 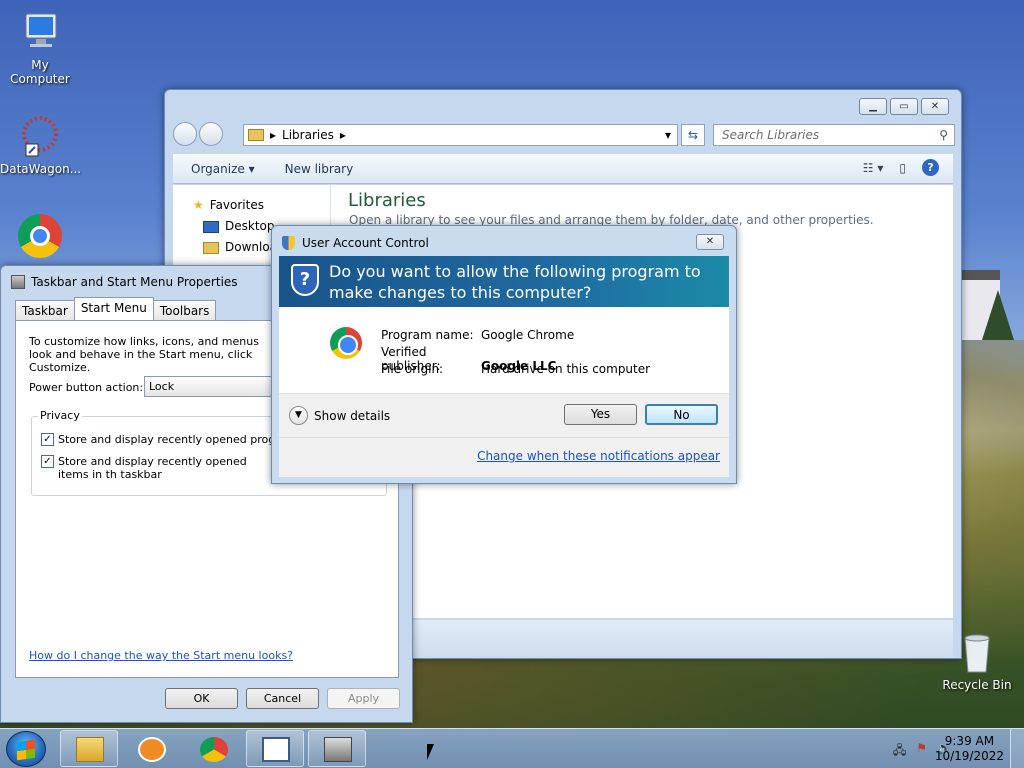 I want to click on taskbar-settings-icon, so click(x=338, y=749).